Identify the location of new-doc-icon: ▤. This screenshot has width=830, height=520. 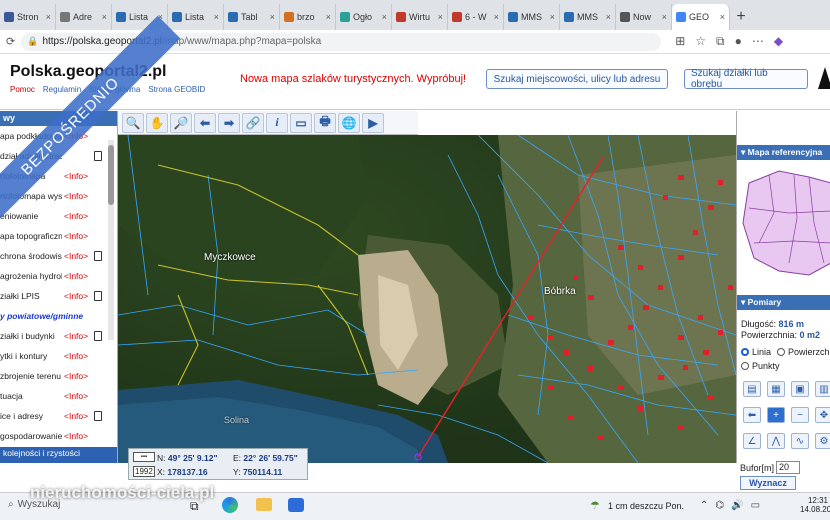
(752, 389).